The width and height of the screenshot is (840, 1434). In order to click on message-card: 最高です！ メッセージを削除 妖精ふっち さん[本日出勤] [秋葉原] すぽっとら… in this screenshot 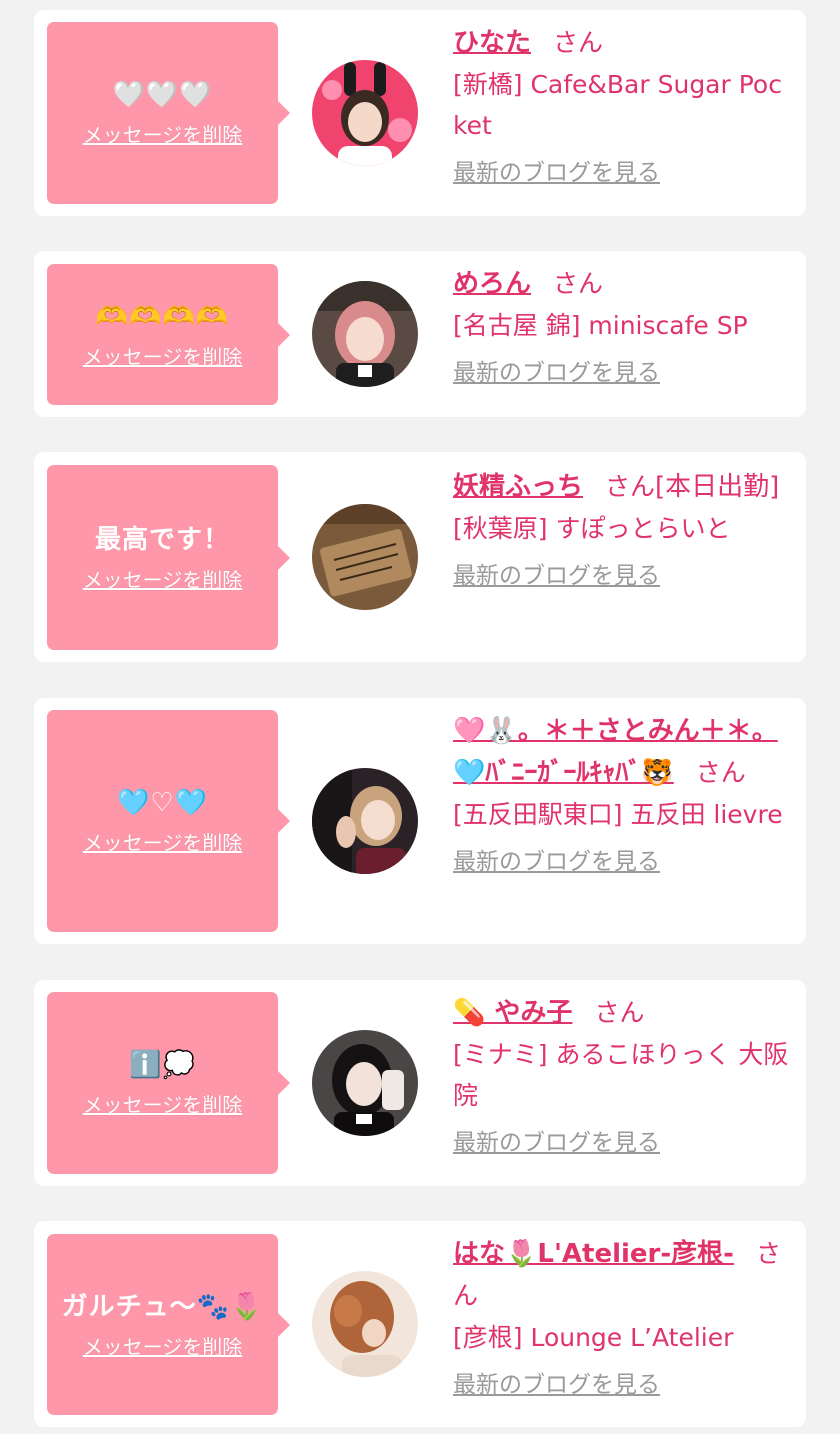, I will do `click(420, 557)`.